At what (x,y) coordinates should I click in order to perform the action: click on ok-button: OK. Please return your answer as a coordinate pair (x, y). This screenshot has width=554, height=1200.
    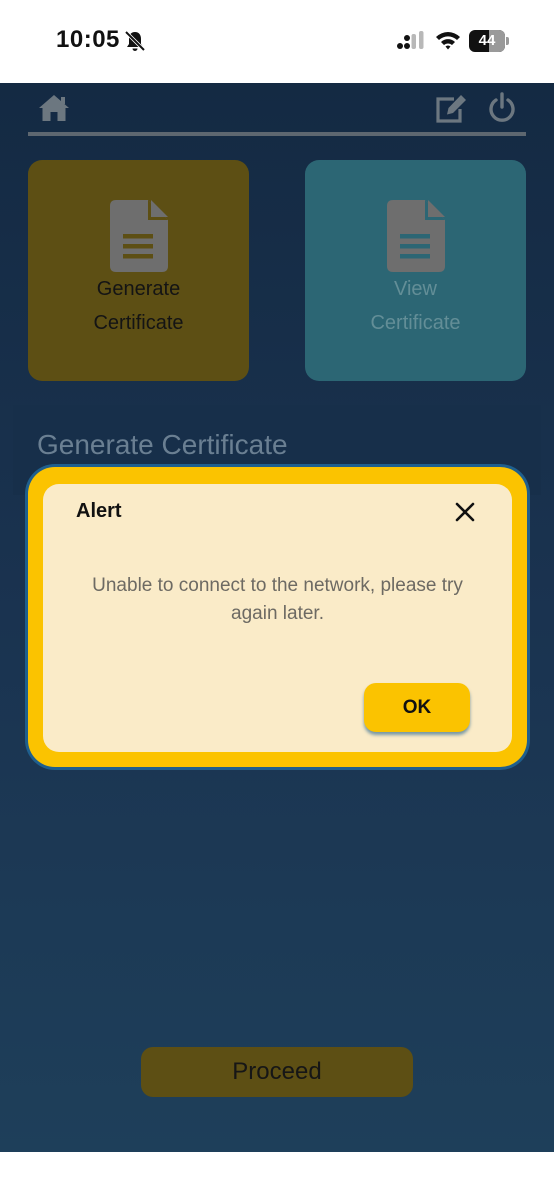
    Looking at the image, I should click on (417, 707).